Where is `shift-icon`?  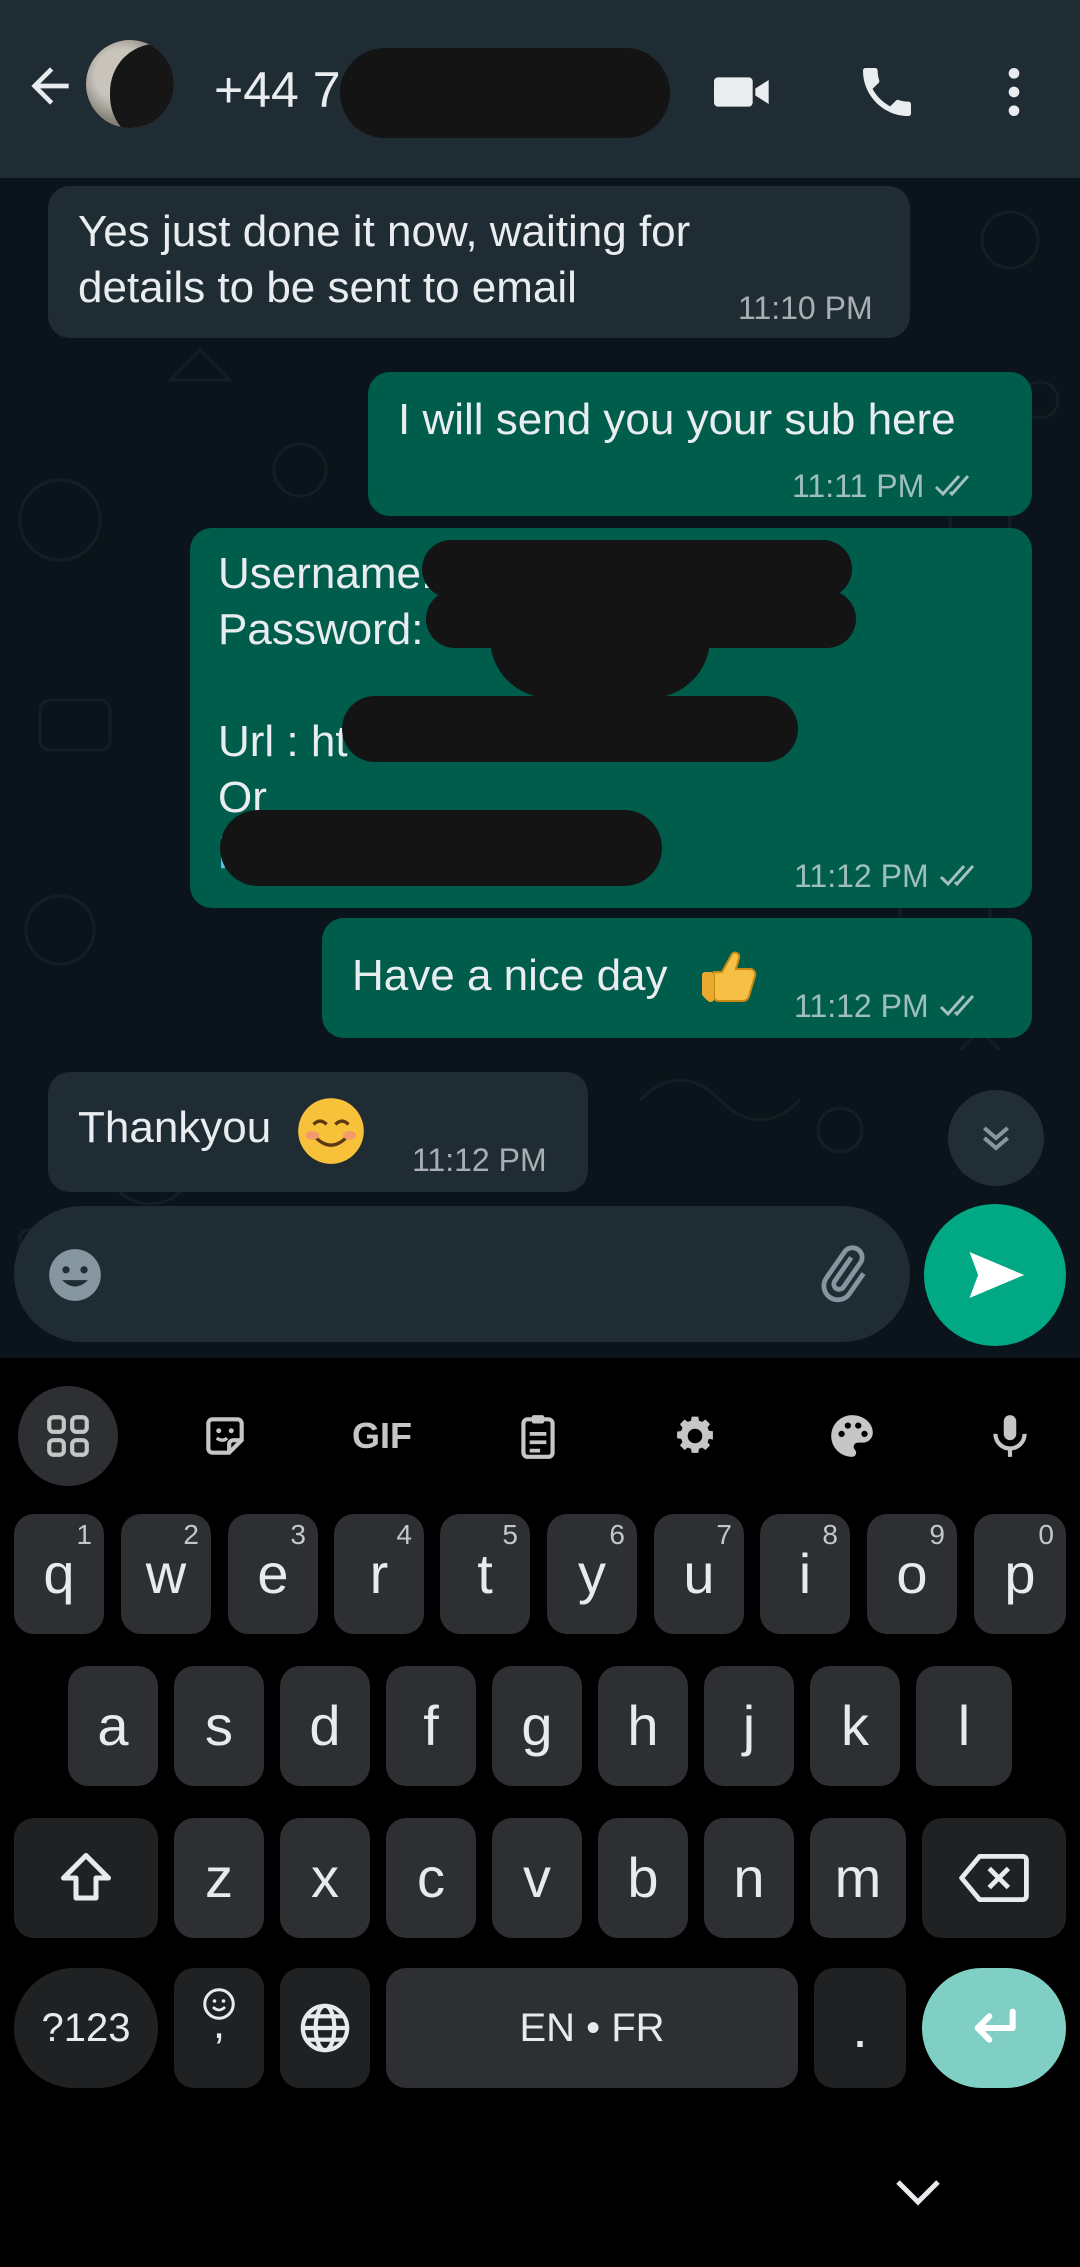 shift-icon is located at coordinates (86, 1877).